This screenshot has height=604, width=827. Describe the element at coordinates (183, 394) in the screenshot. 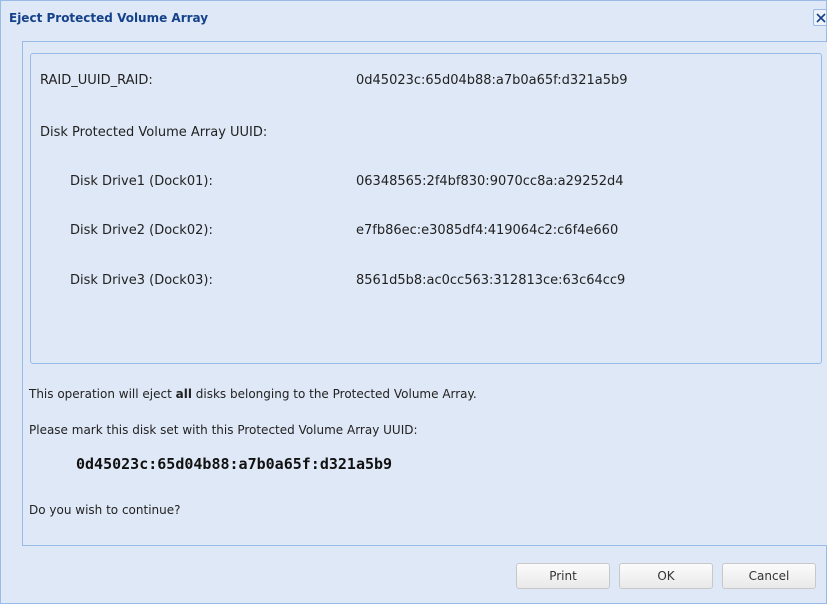

I see `warning-bold-all: all` at that location.